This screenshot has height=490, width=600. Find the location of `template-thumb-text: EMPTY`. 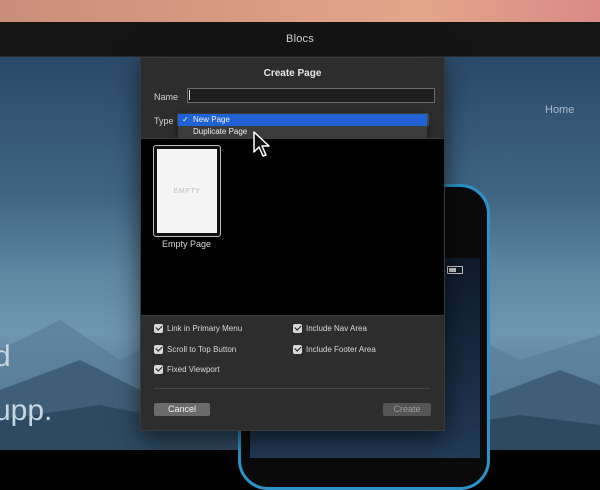

template-thumb-text: EMPTY is located at coordinates (187, 191).